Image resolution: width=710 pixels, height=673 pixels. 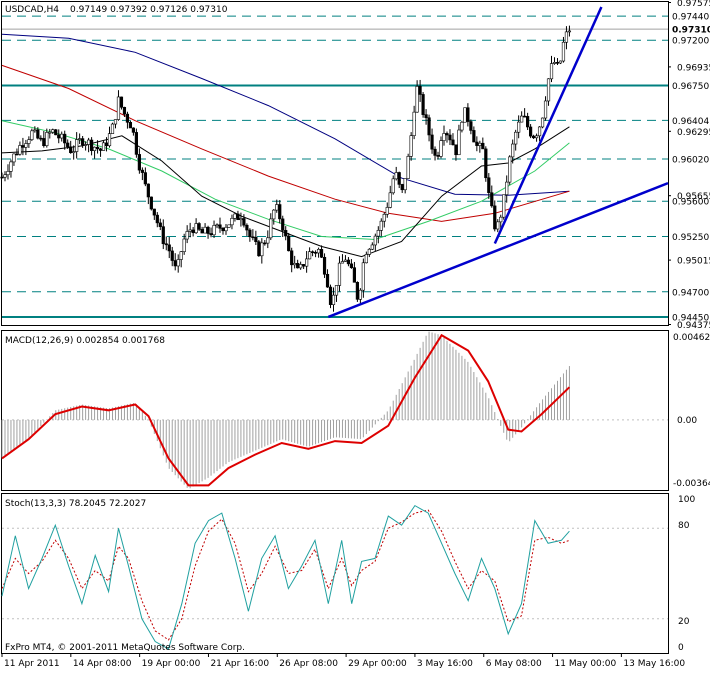 I want to click on stoch-label: Stoch(13,3,3) 78.2045 72.2027, so click(x=75, y=504).